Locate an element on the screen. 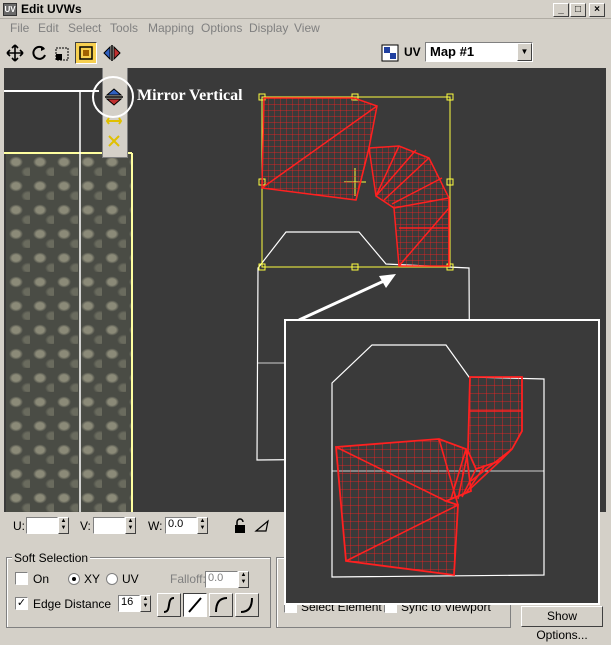 Image resolution: width=611 pixels, height=645 pixels. filter-button is located at coordinates (262, 526).